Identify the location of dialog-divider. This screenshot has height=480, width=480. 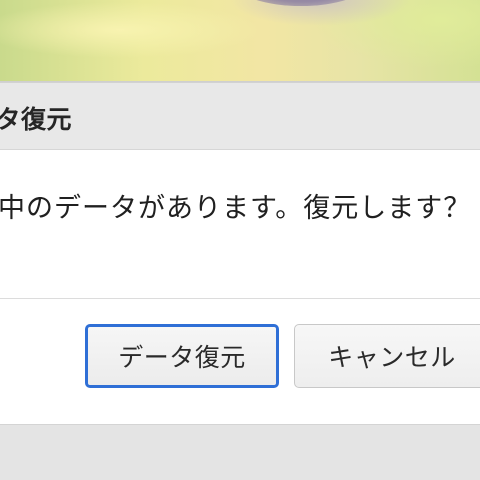
(240, 298).